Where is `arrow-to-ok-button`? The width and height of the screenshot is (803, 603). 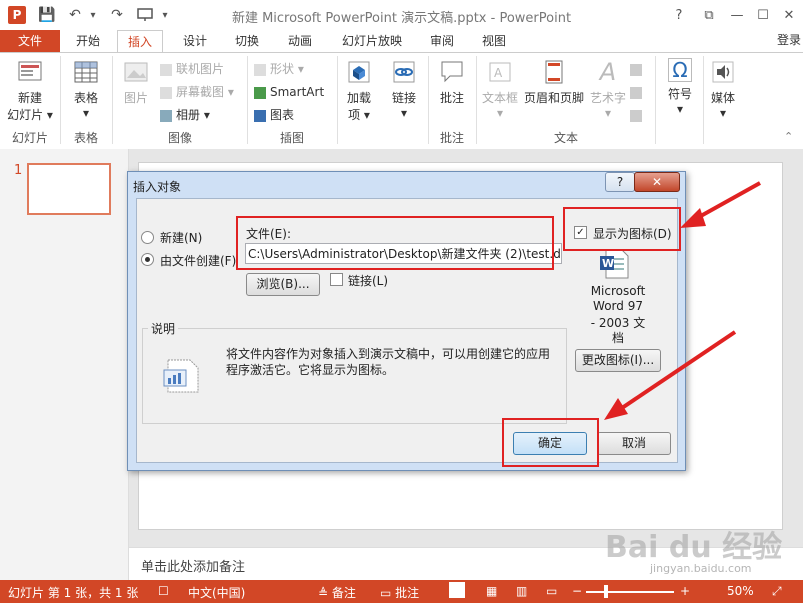 arrow-to-ok-button is located at coordinates (670, 375).